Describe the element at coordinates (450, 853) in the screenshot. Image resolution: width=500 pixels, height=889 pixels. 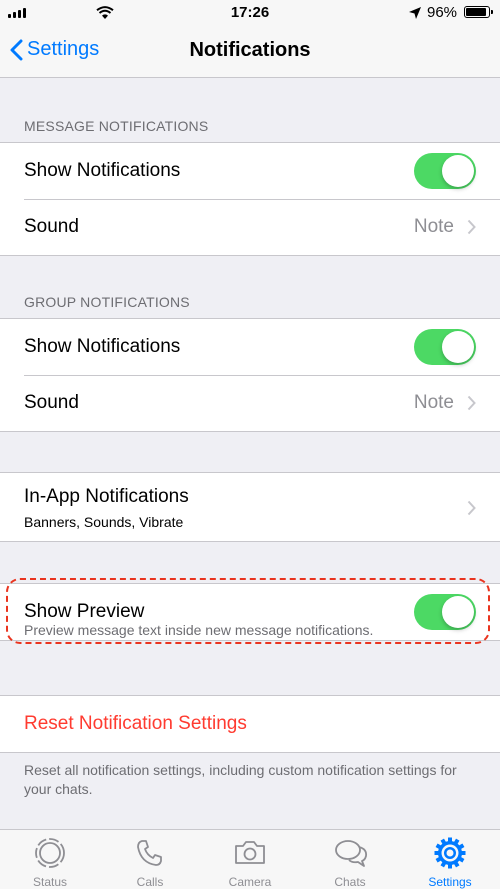
I see `gear-icon` at that location.